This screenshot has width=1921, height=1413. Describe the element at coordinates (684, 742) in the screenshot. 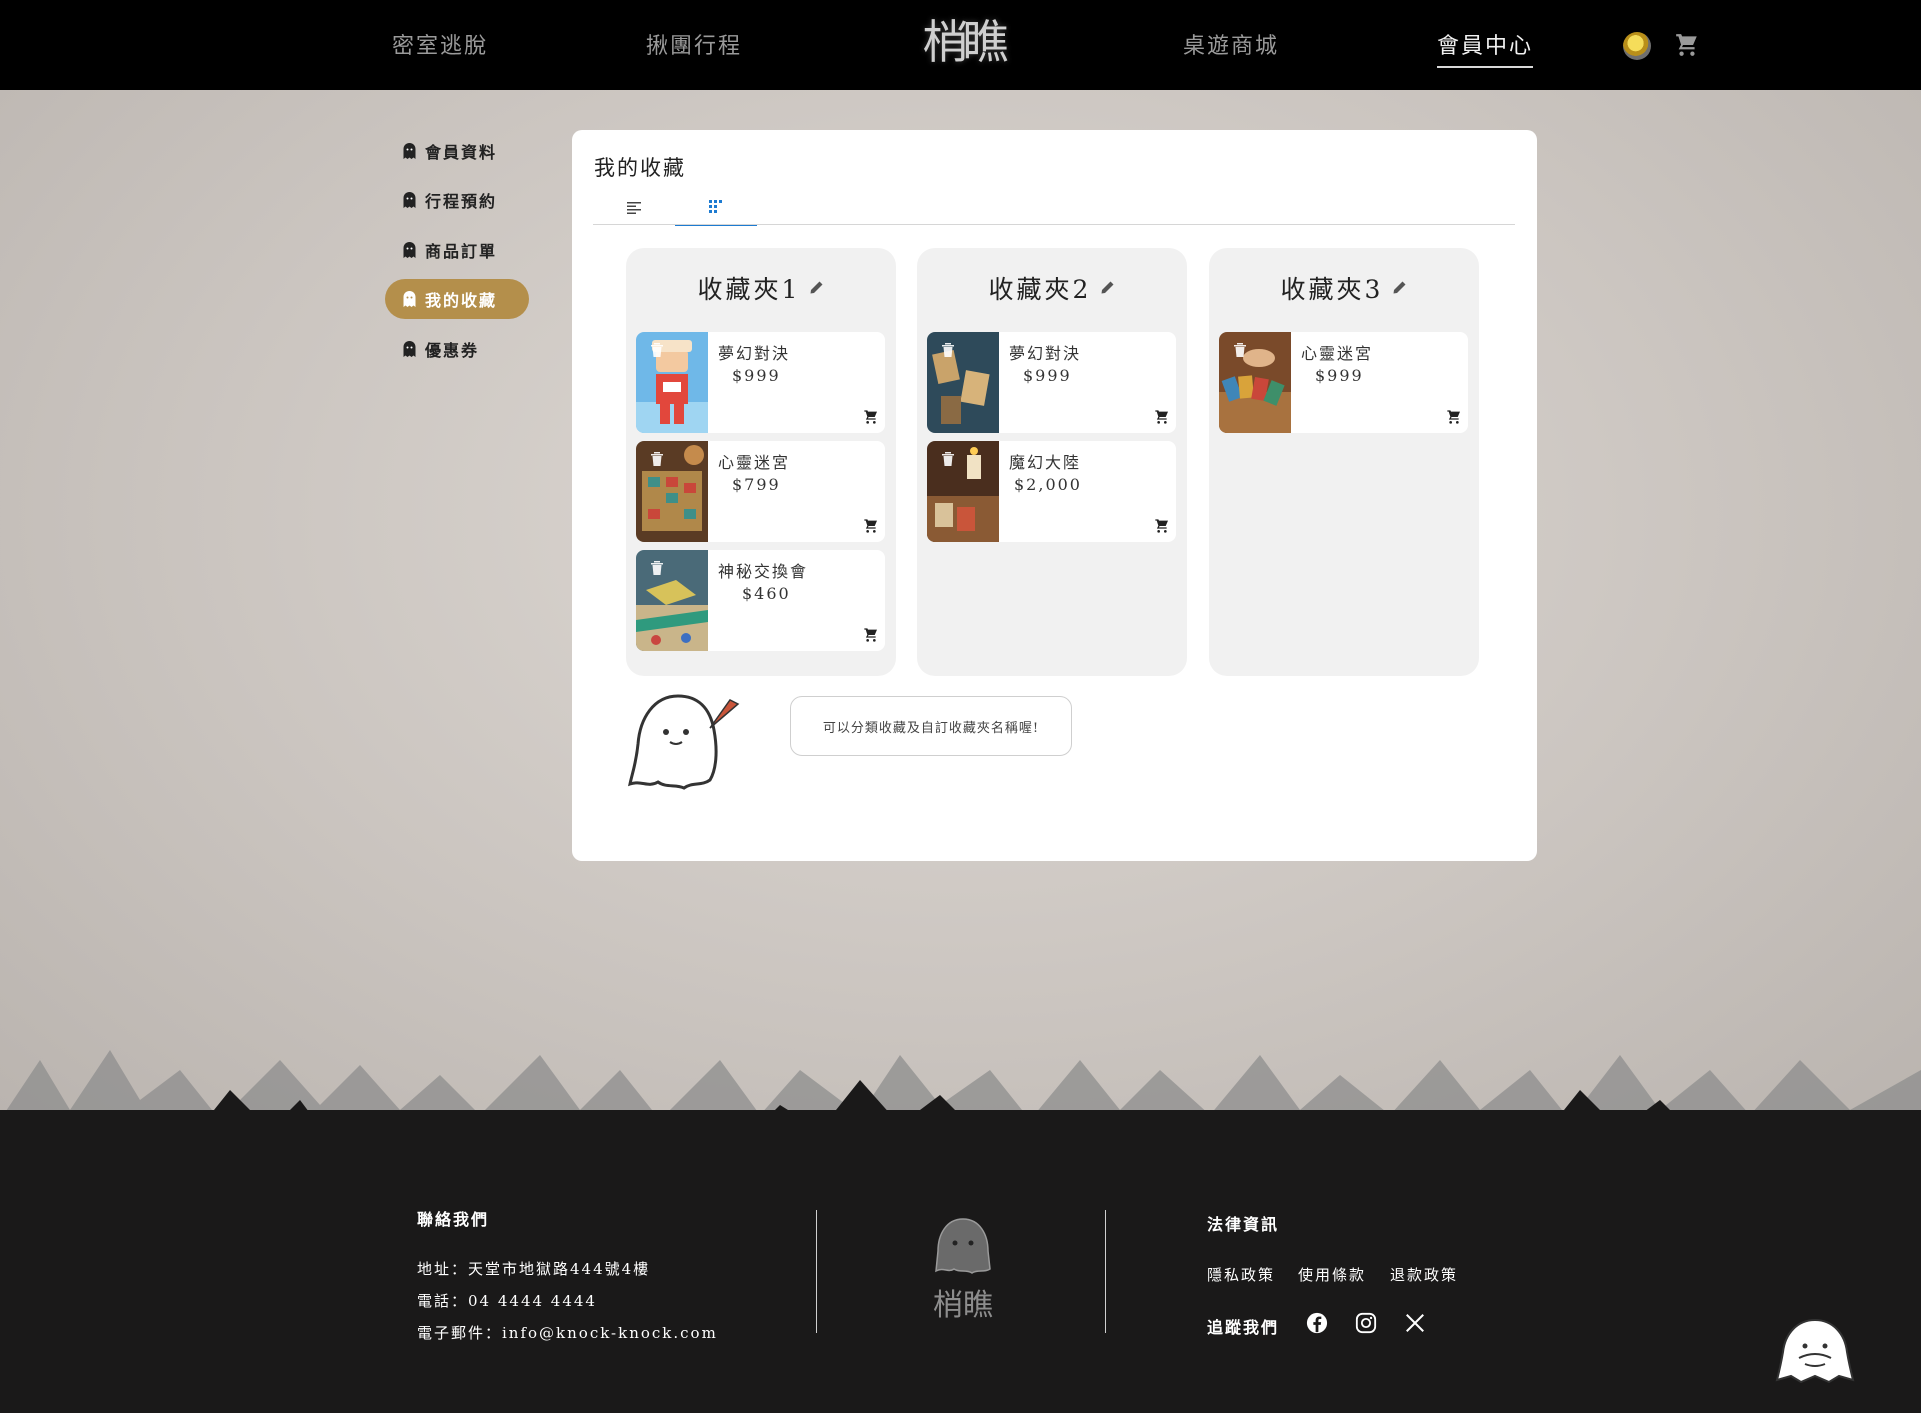

I see `ghost-mascot-icon` at that location.